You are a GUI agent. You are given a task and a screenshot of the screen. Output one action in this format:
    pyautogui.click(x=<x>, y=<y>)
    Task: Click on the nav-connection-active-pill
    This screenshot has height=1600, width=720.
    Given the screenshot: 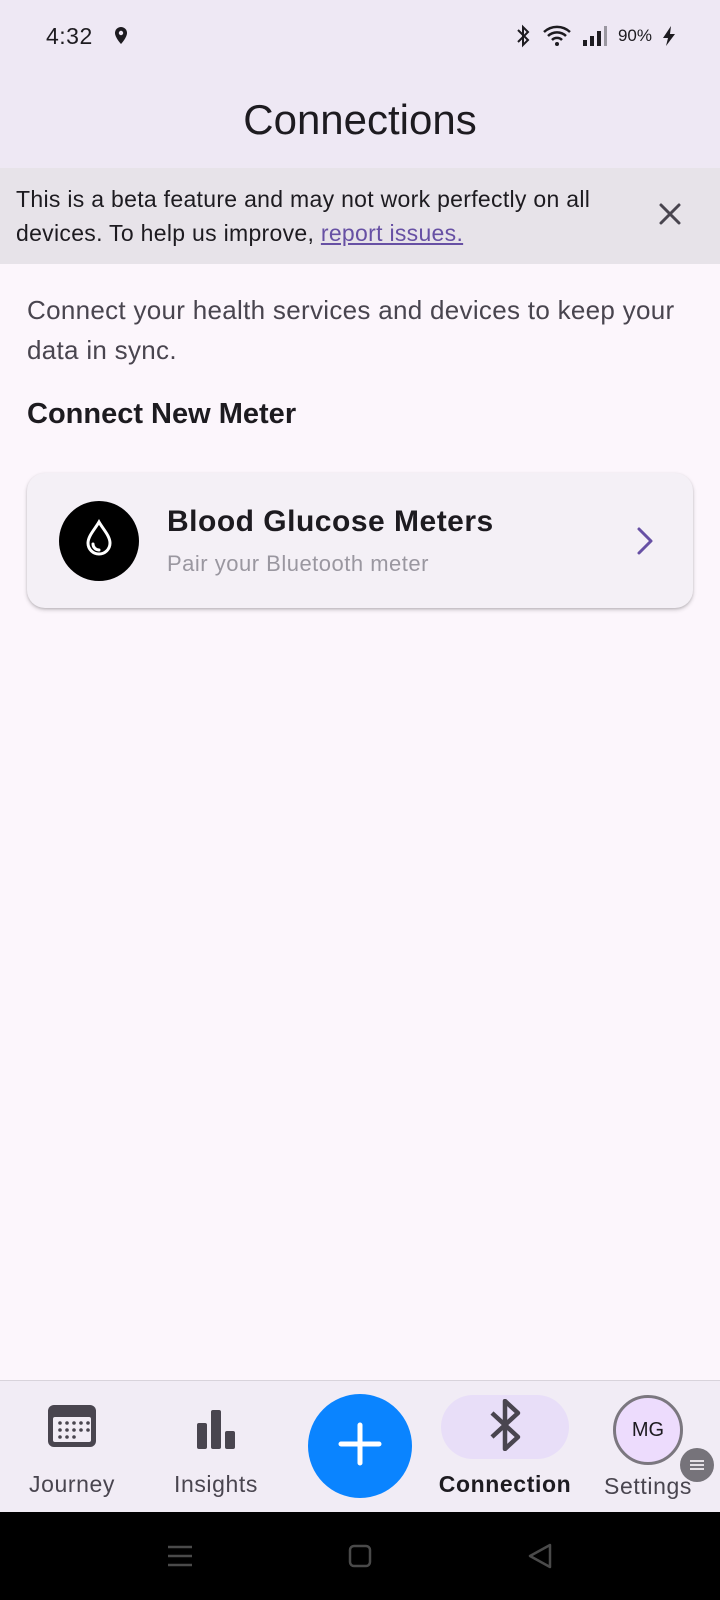 What is the action you would take?
    pyautogui.click(x=505, y=1427)
    